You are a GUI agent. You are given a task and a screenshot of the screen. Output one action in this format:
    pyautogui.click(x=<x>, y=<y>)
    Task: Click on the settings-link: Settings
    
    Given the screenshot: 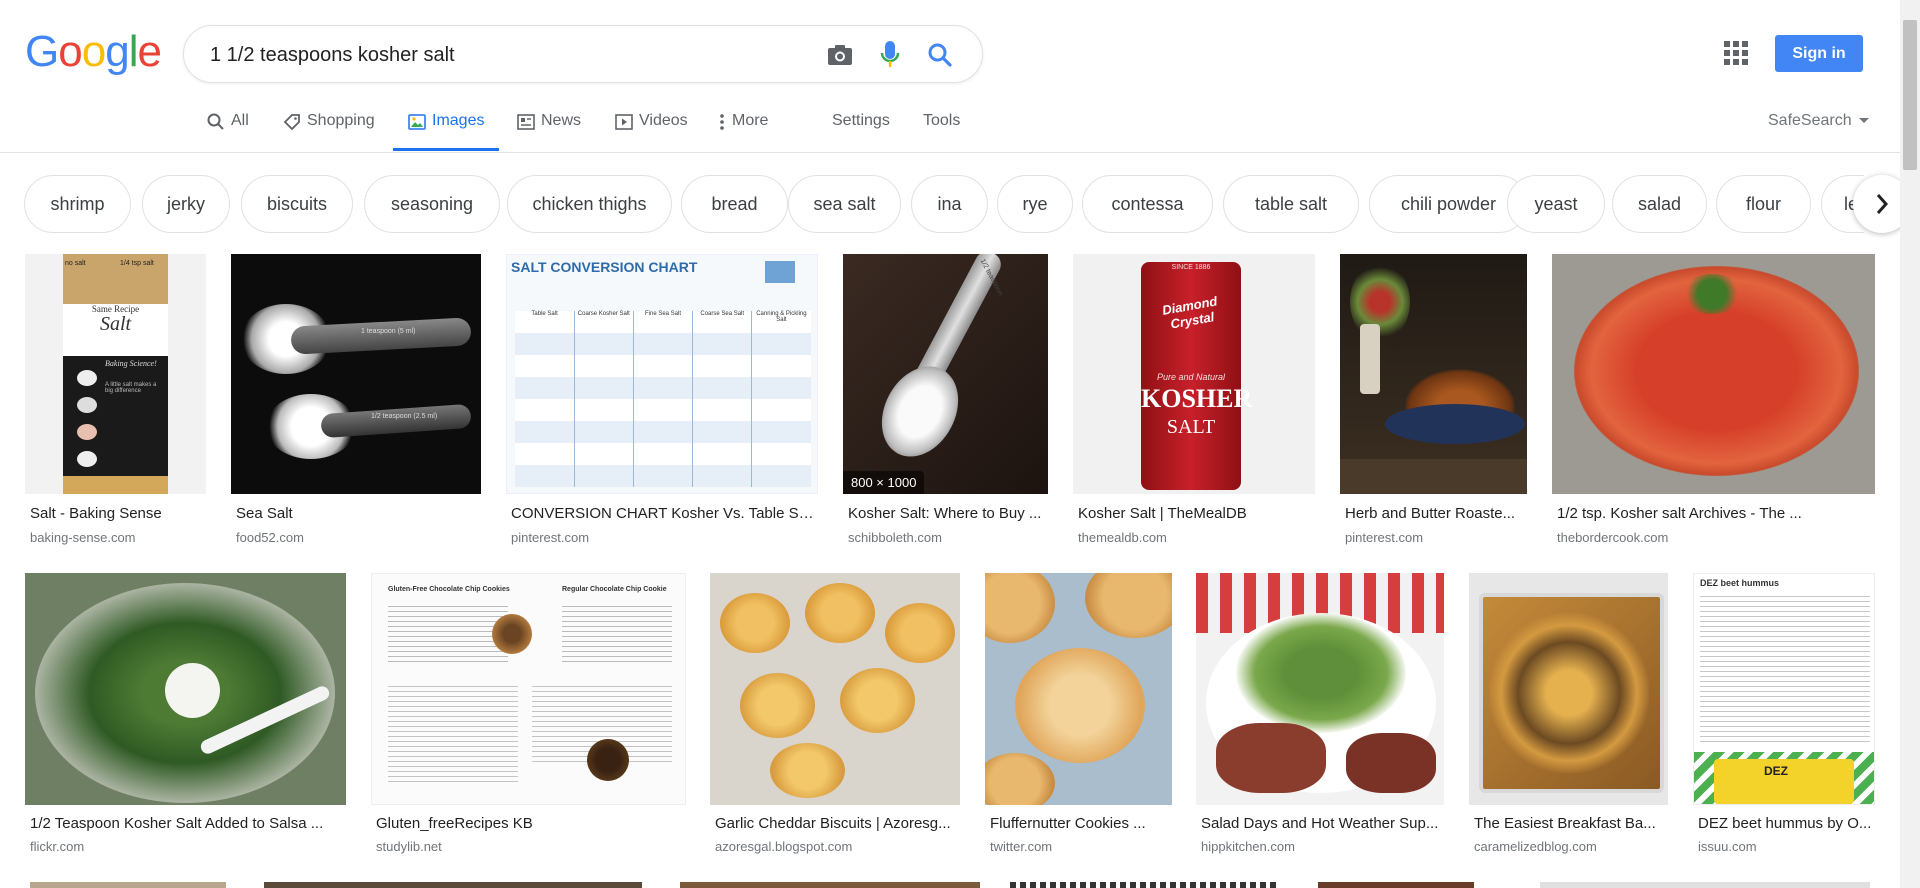 What is the action you would take?
    pyautogui.click(x=861, y=121)
    